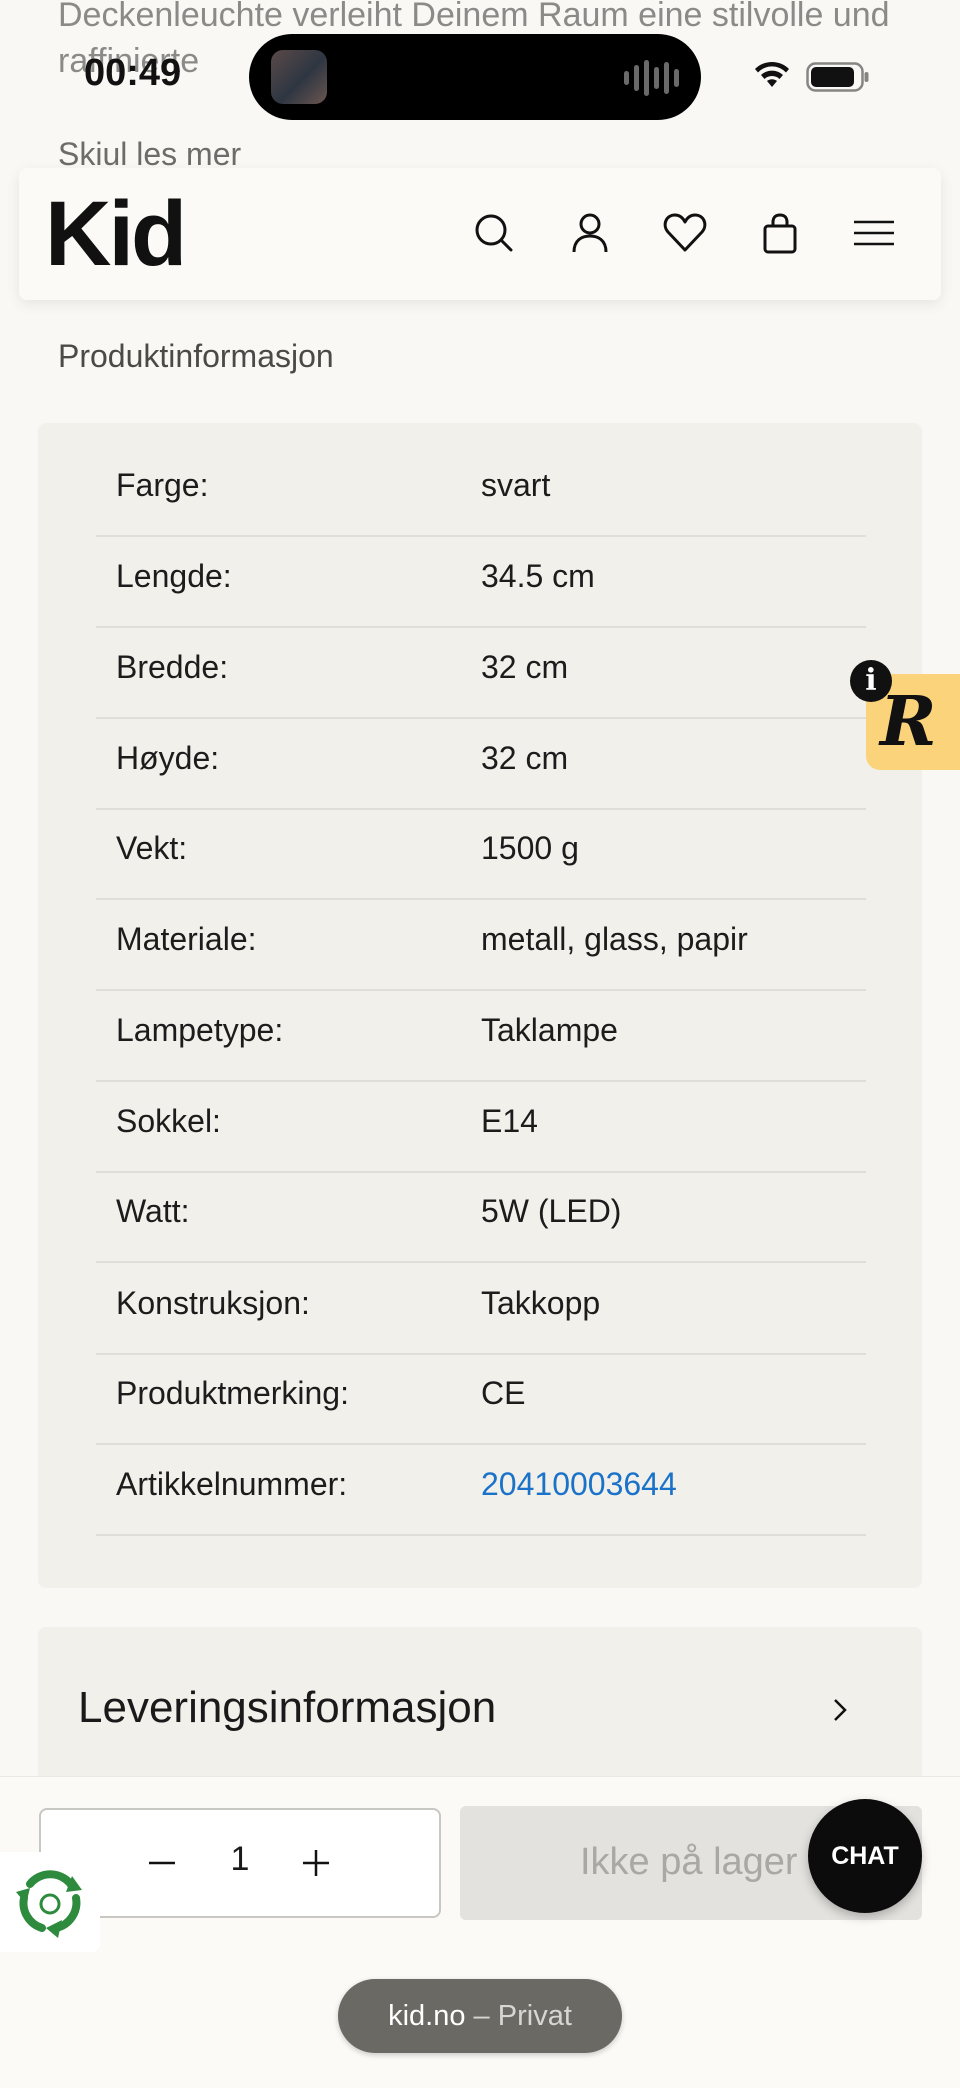 The image size is (960, 2088). Describe the element at coordinates (590, 233) in the screenshot. I see `account-icon` at that location.